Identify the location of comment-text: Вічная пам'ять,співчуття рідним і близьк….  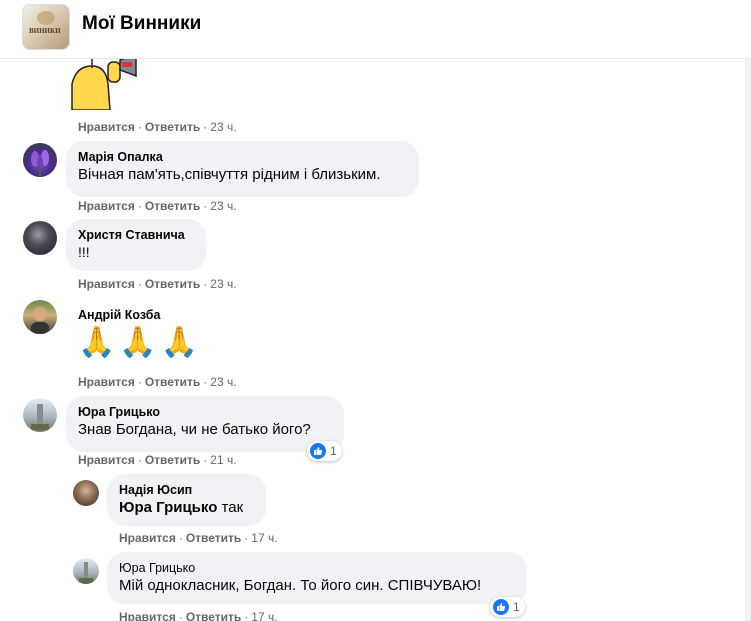
(229, 174).